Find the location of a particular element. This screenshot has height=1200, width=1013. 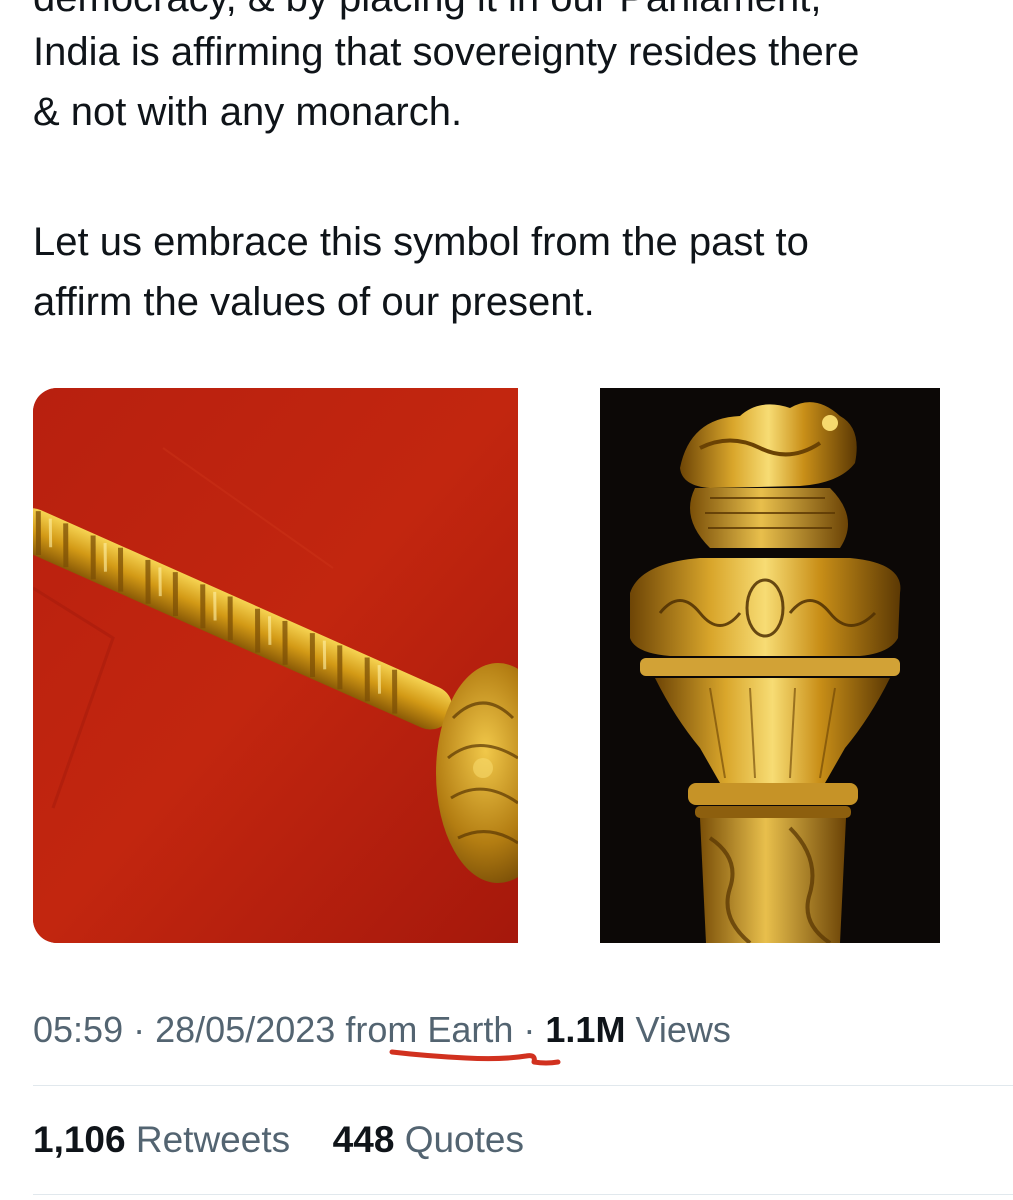

retweets-count: 1,106 is located at coordinates (79, 1139).